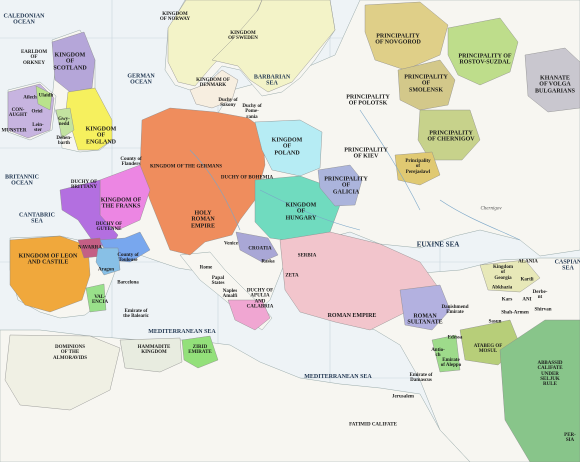 This screenshot has width=580, height=462. Describe the element at coordinates (272, 80) in the screenshot. I see `label-barbarian-sea: BARBARIAN SEA` at that location.